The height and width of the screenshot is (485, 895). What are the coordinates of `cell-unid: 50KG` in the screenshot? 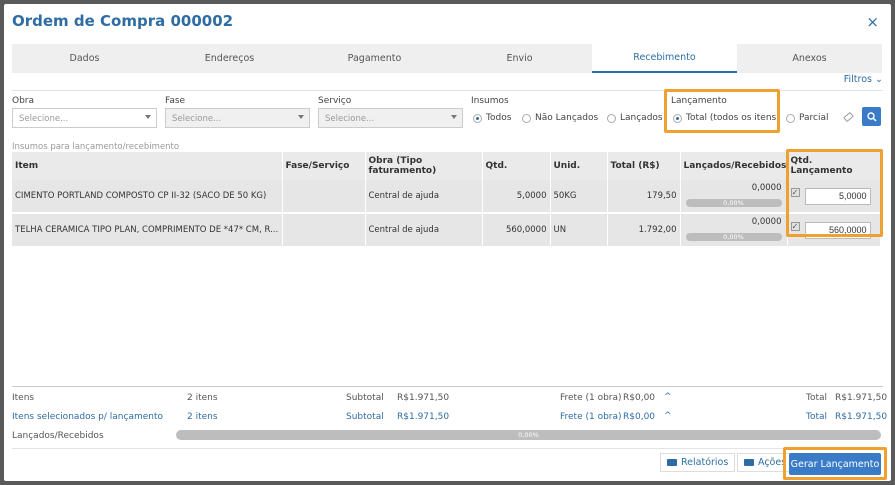 It's located at (579, 197).